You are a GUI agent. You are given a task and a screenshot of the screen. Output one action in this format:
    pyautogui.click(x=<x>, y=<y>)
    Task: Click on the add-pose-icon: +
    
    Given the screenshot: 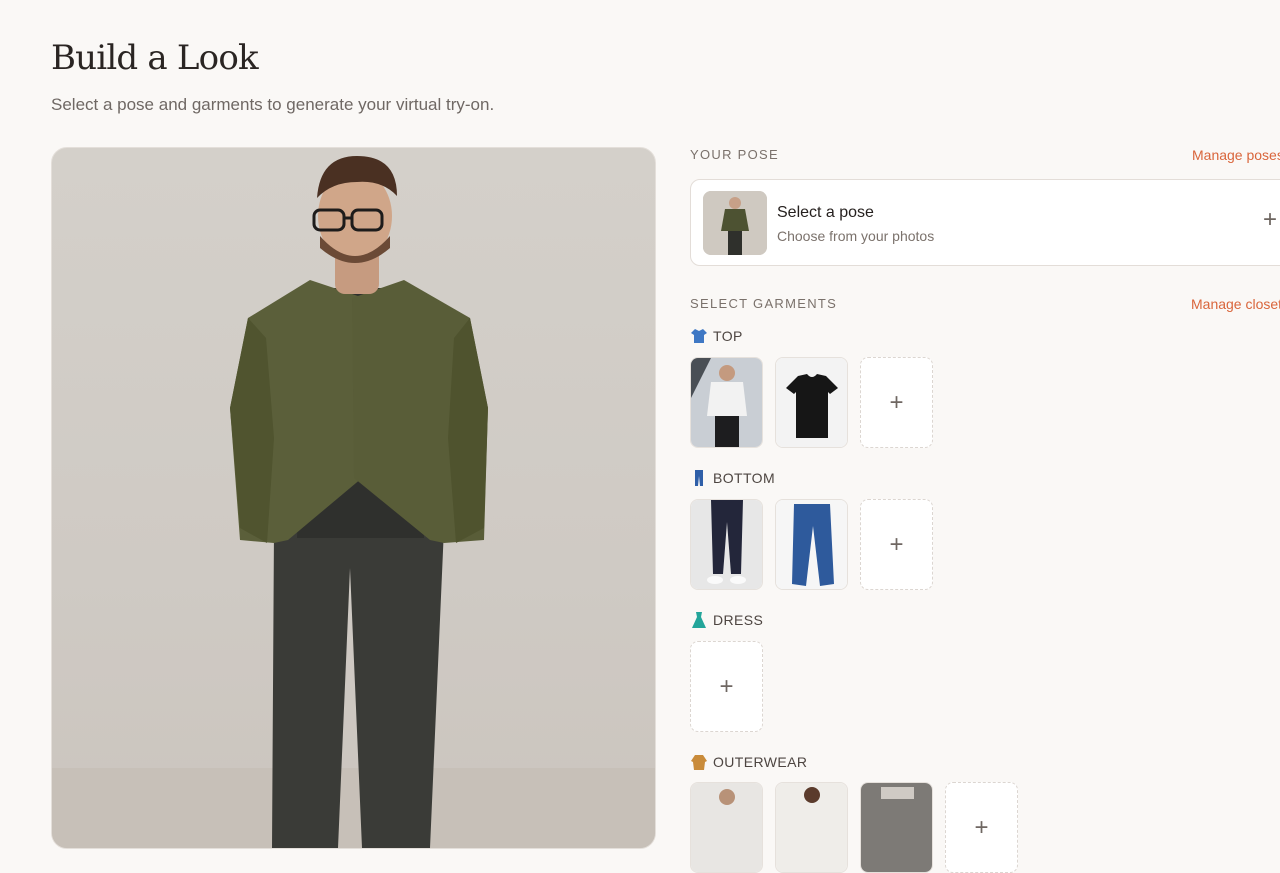 What is the action you would take?
    pyautogui.click(x=1270, y=220)
    